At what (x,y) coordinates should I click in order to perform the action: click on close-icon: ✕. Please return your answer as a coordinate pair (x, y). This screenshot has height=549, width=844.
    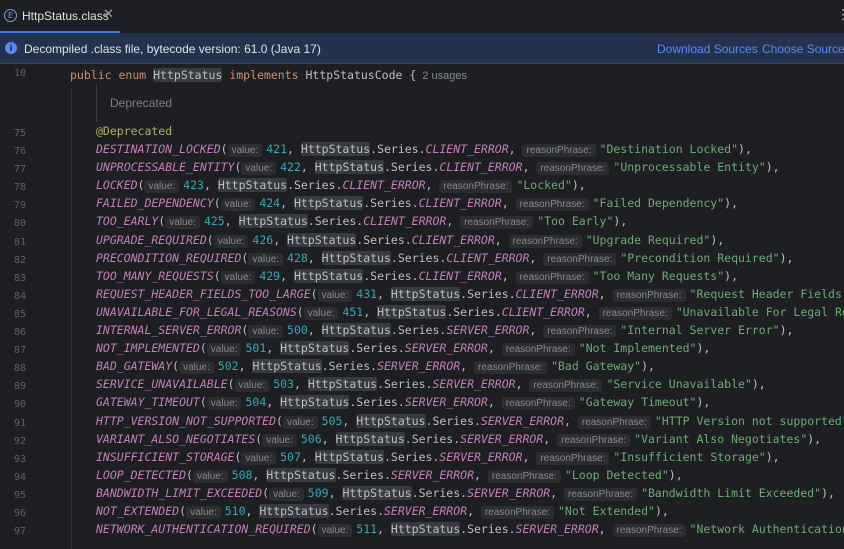
    Looking at the image, I should click on (108, 15).